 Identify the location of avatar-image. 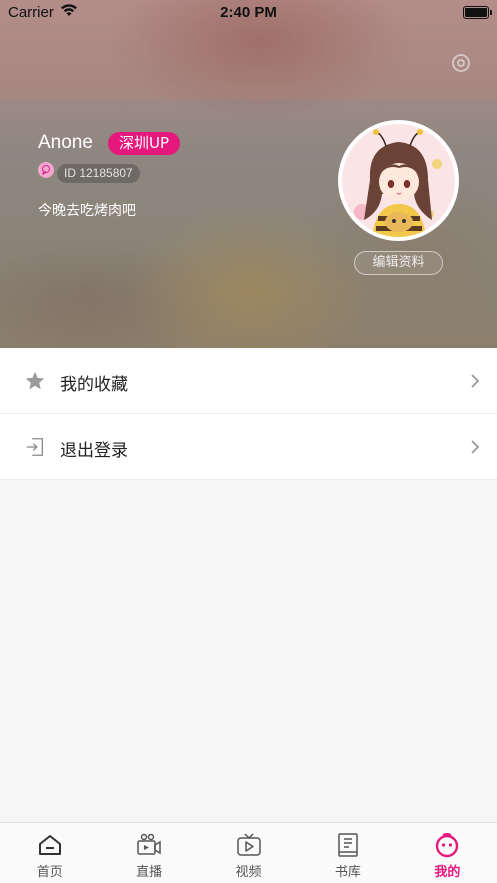
(398, 180).